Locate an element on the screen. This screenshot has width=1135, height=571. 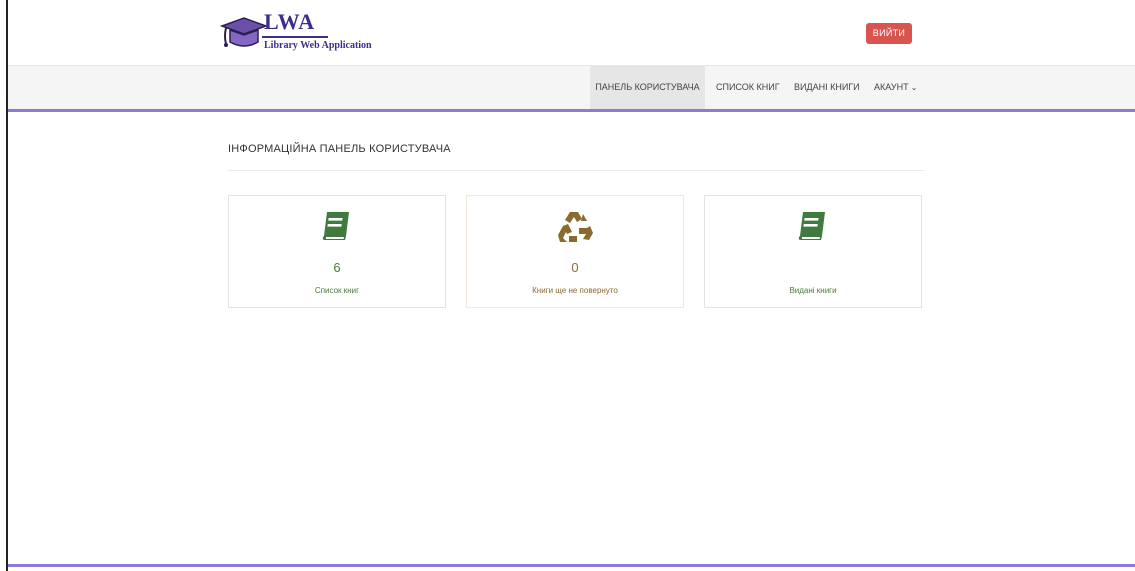
top-header is located at coordinates (571, 36).